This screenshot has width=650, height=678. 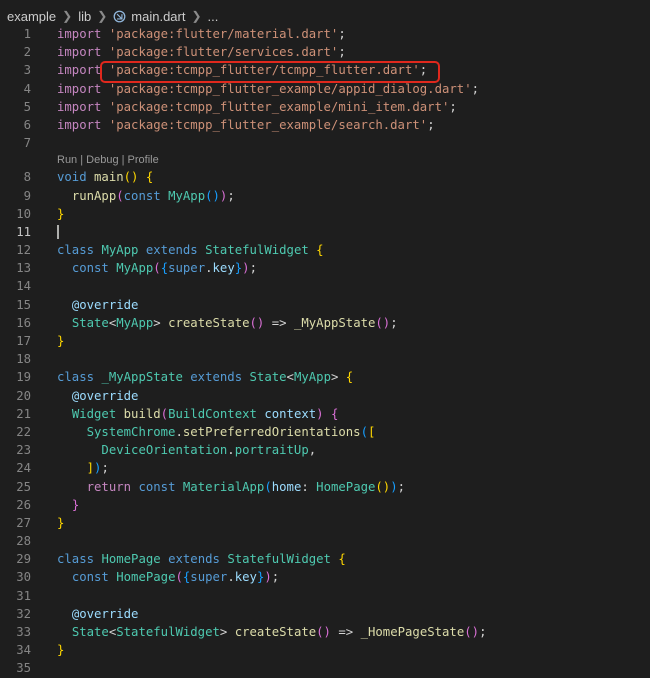 I want to click on token: void, so click(x=72, y=177).